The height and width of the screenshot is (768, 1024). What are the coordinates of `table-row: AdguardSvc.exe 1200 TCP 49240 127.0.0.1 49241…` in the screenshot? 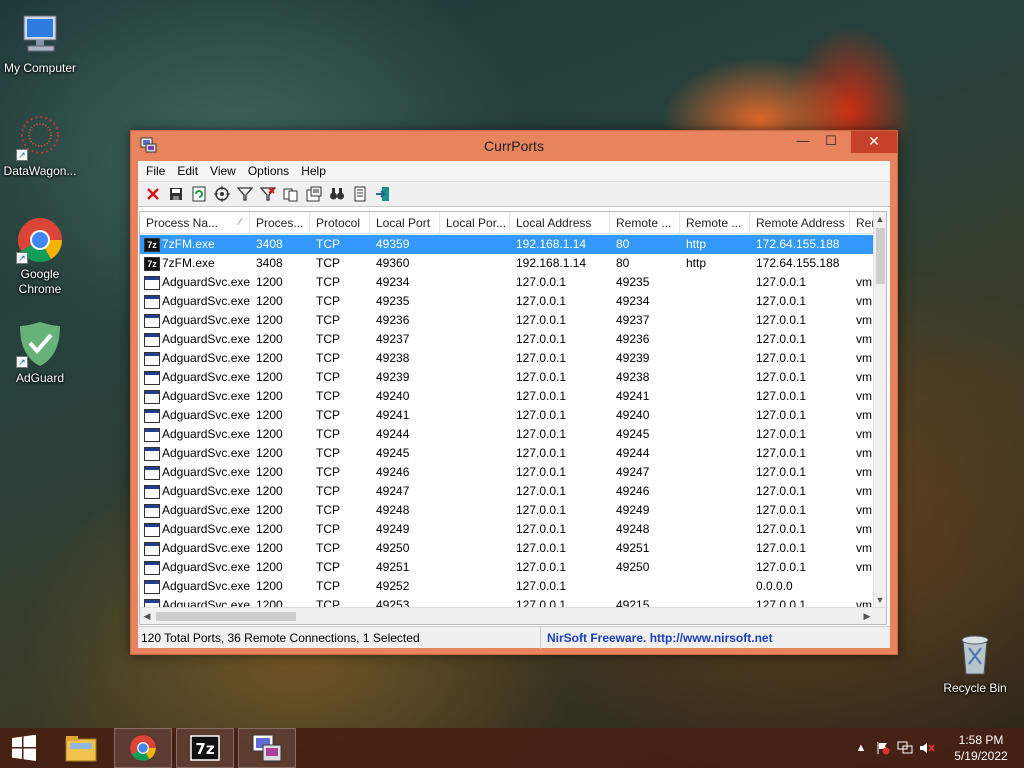 It's located at (507, 396).